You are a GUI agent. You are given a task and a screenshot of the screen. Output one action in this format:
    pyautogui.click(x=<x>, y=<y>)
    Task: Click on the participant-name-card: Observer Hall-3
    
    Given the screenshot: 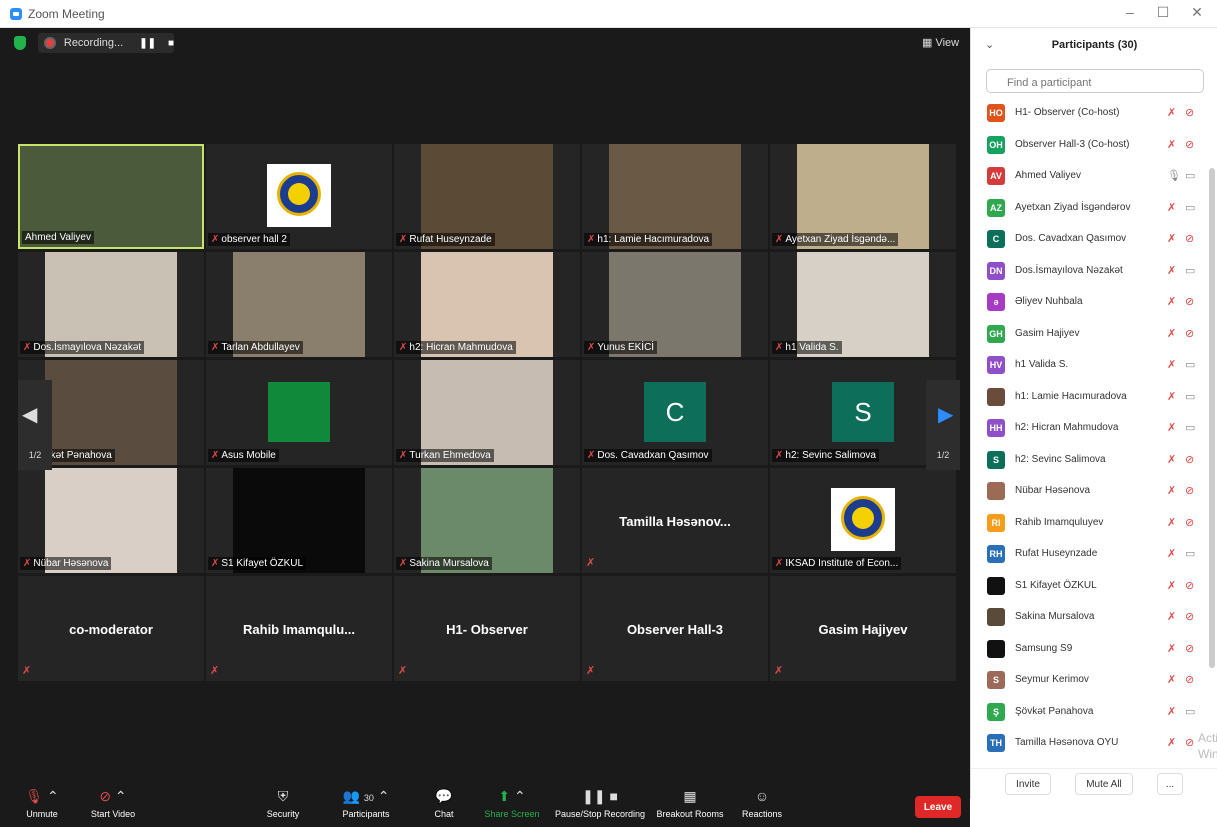 What is the action you would take?
    pyautogui.click(x=675, y=629)
    